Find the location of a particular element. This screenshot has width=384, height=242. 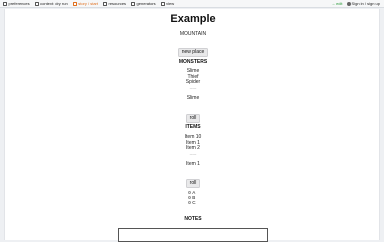

selected-item: Item 1 is located at coordinates (193, 164).